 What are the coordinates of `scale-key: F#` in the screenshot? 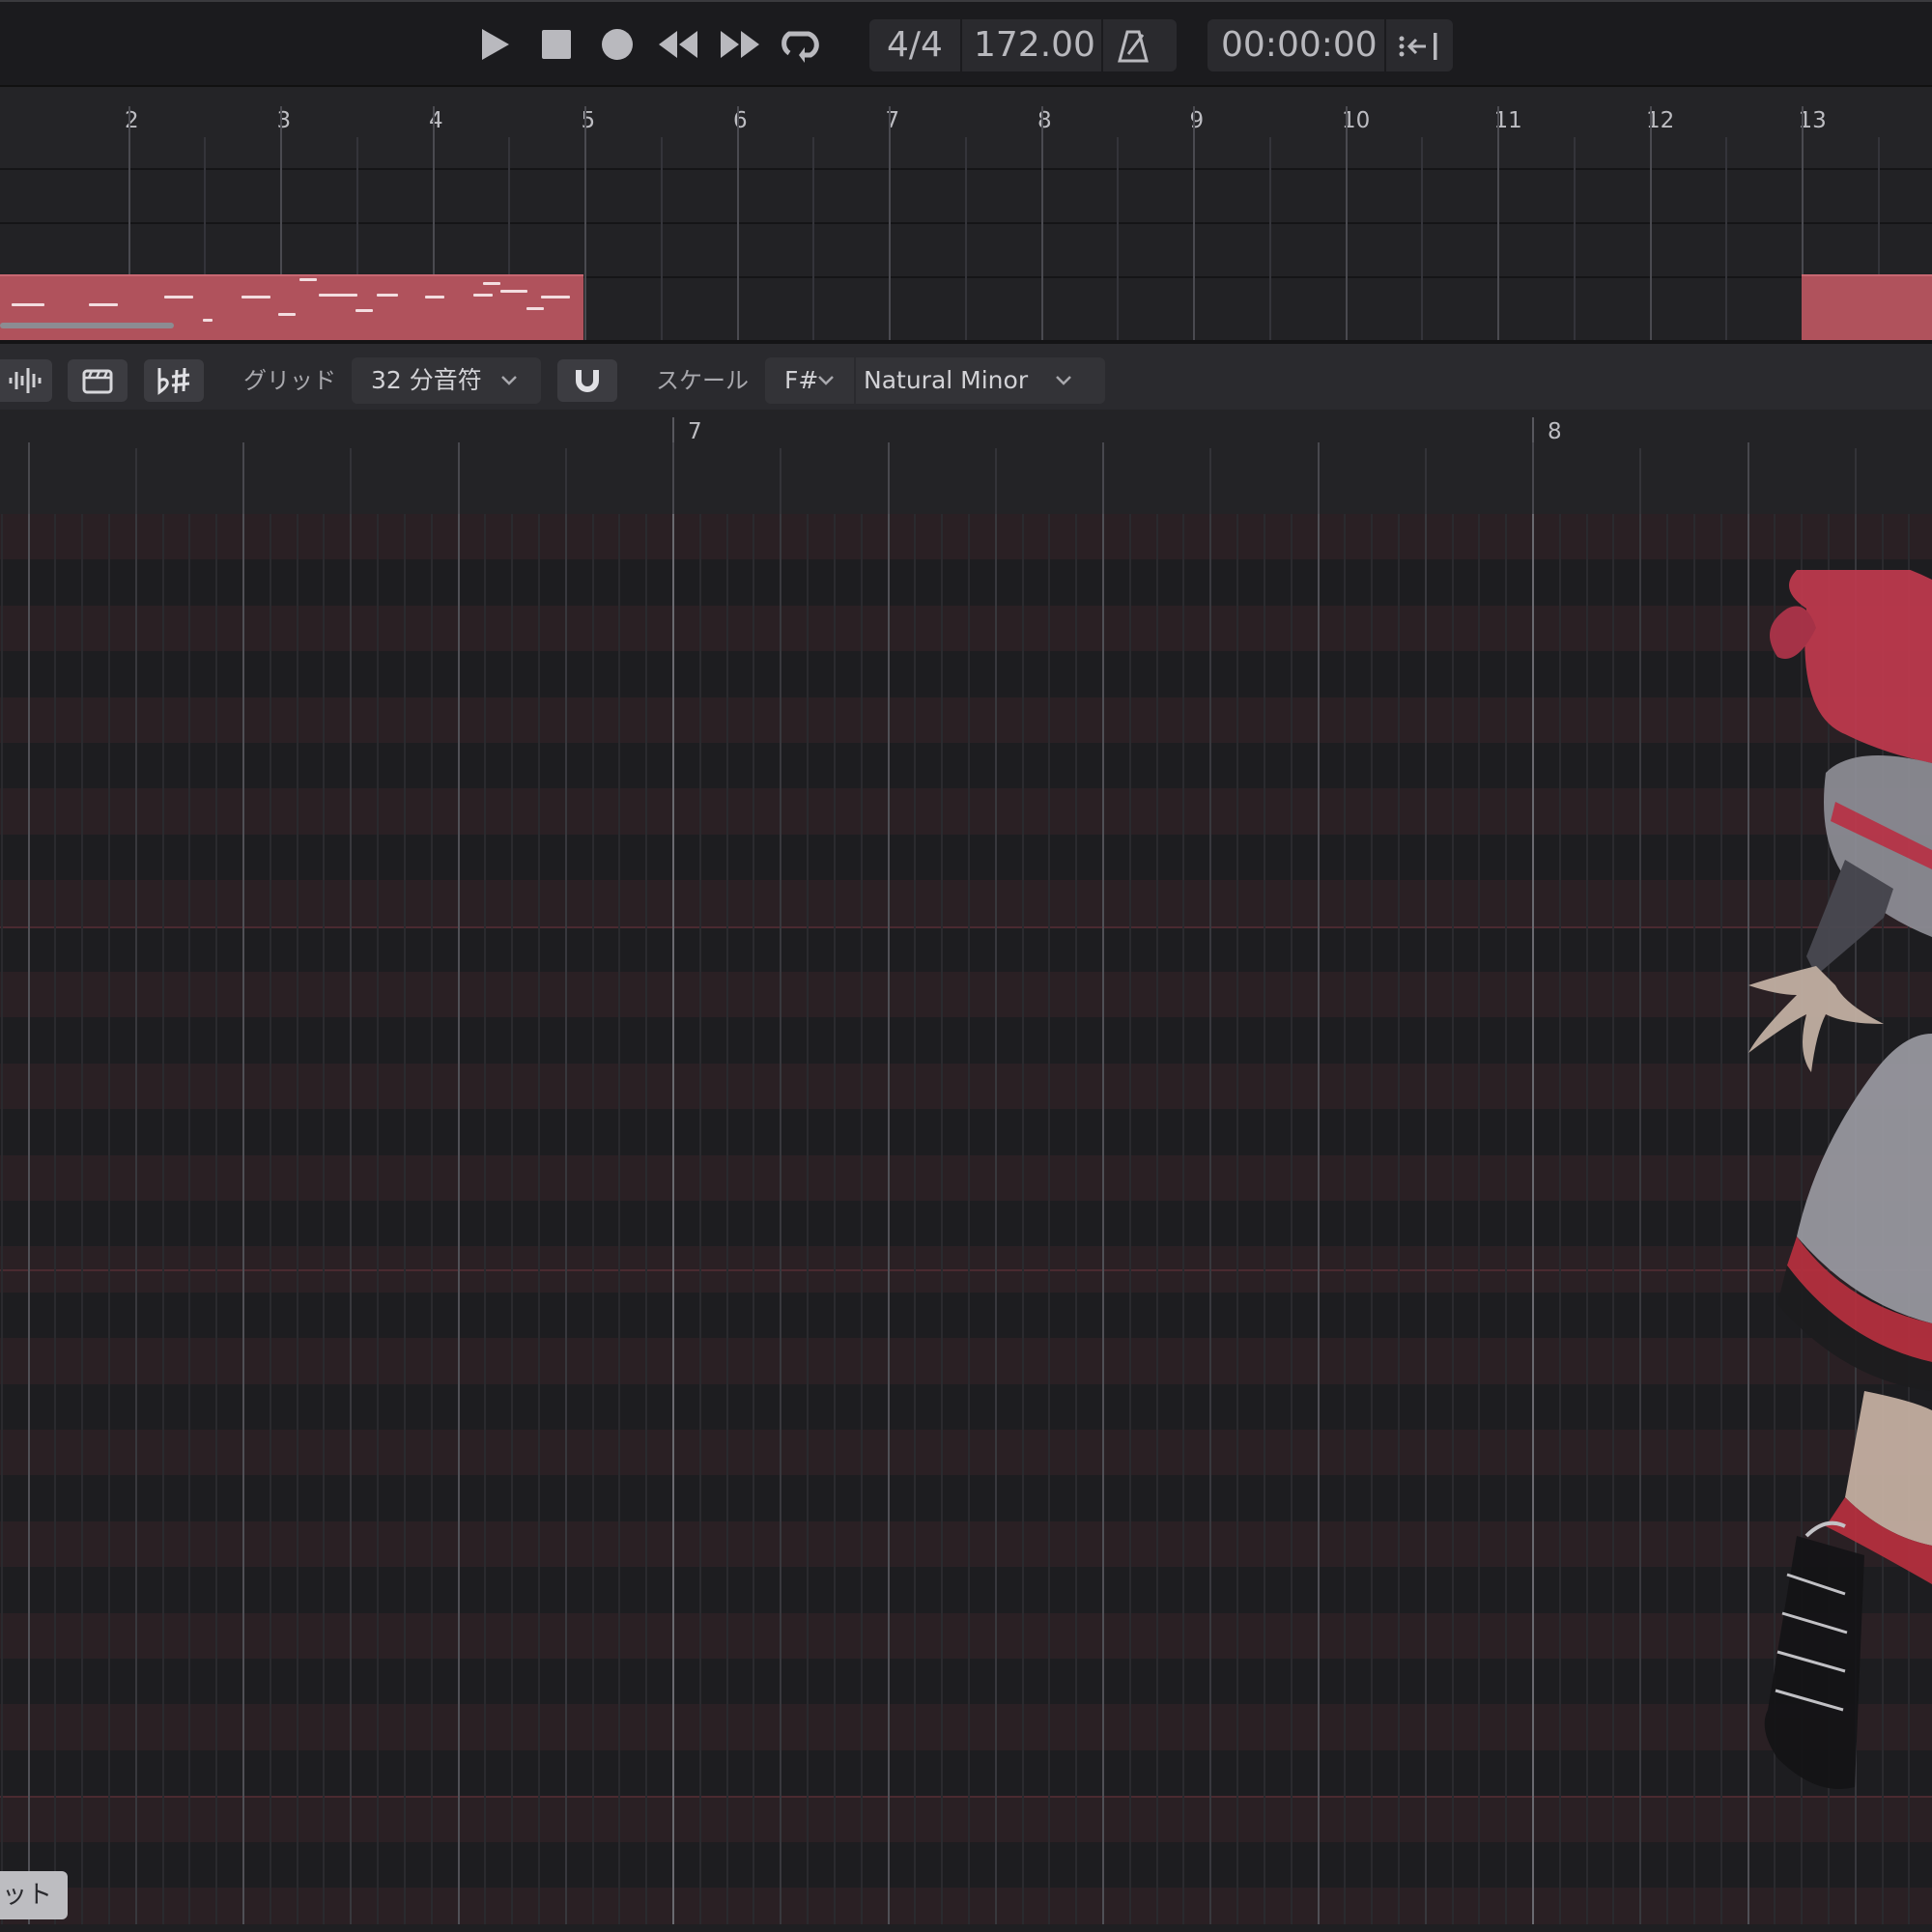 It's located at (801, 380).